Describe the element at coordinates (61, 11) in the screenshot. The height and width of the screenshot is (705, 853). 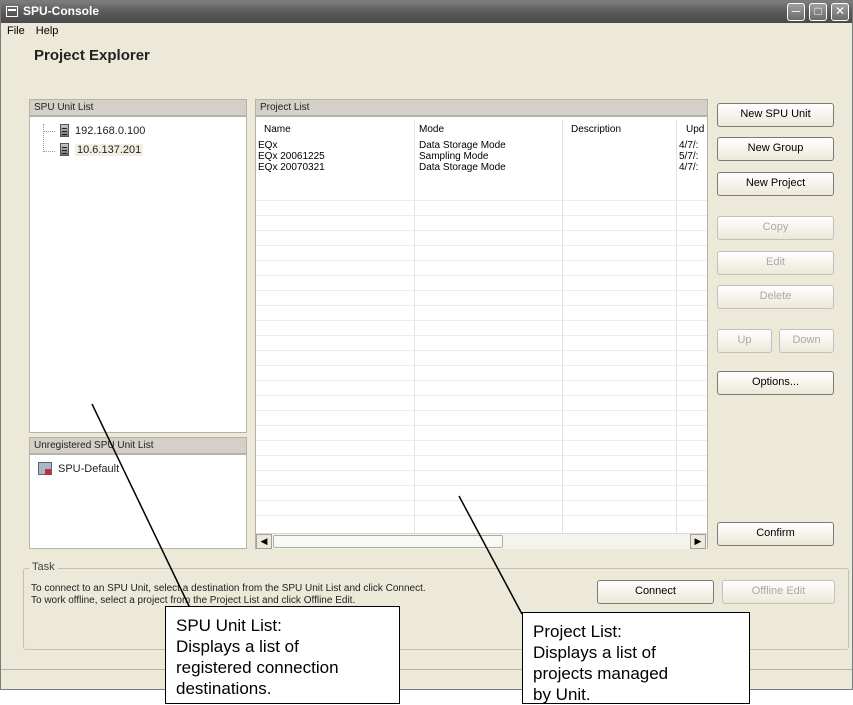
I see `window-title: SPU-Console` at that location.